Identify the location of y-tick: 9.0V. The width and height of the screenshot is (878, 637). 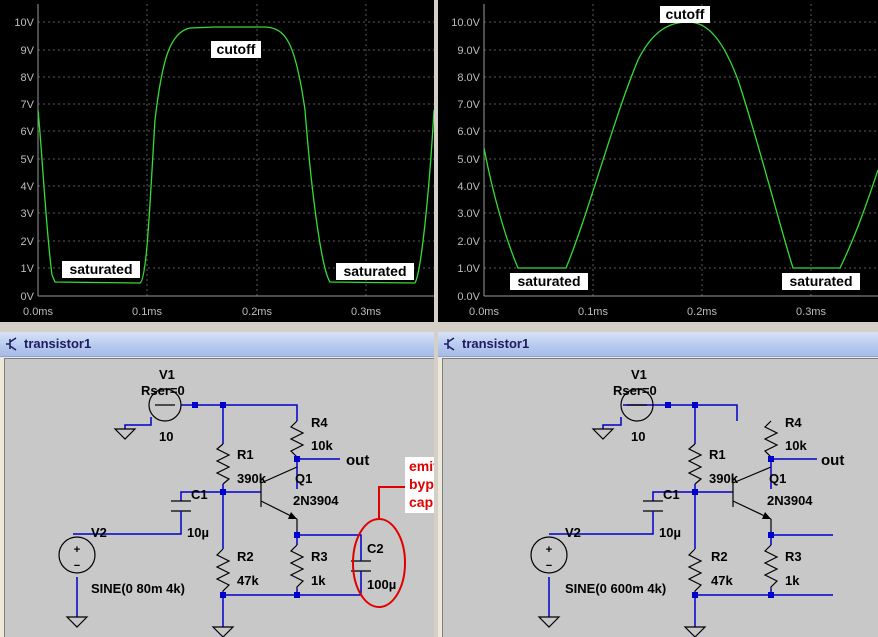
(468, 51).